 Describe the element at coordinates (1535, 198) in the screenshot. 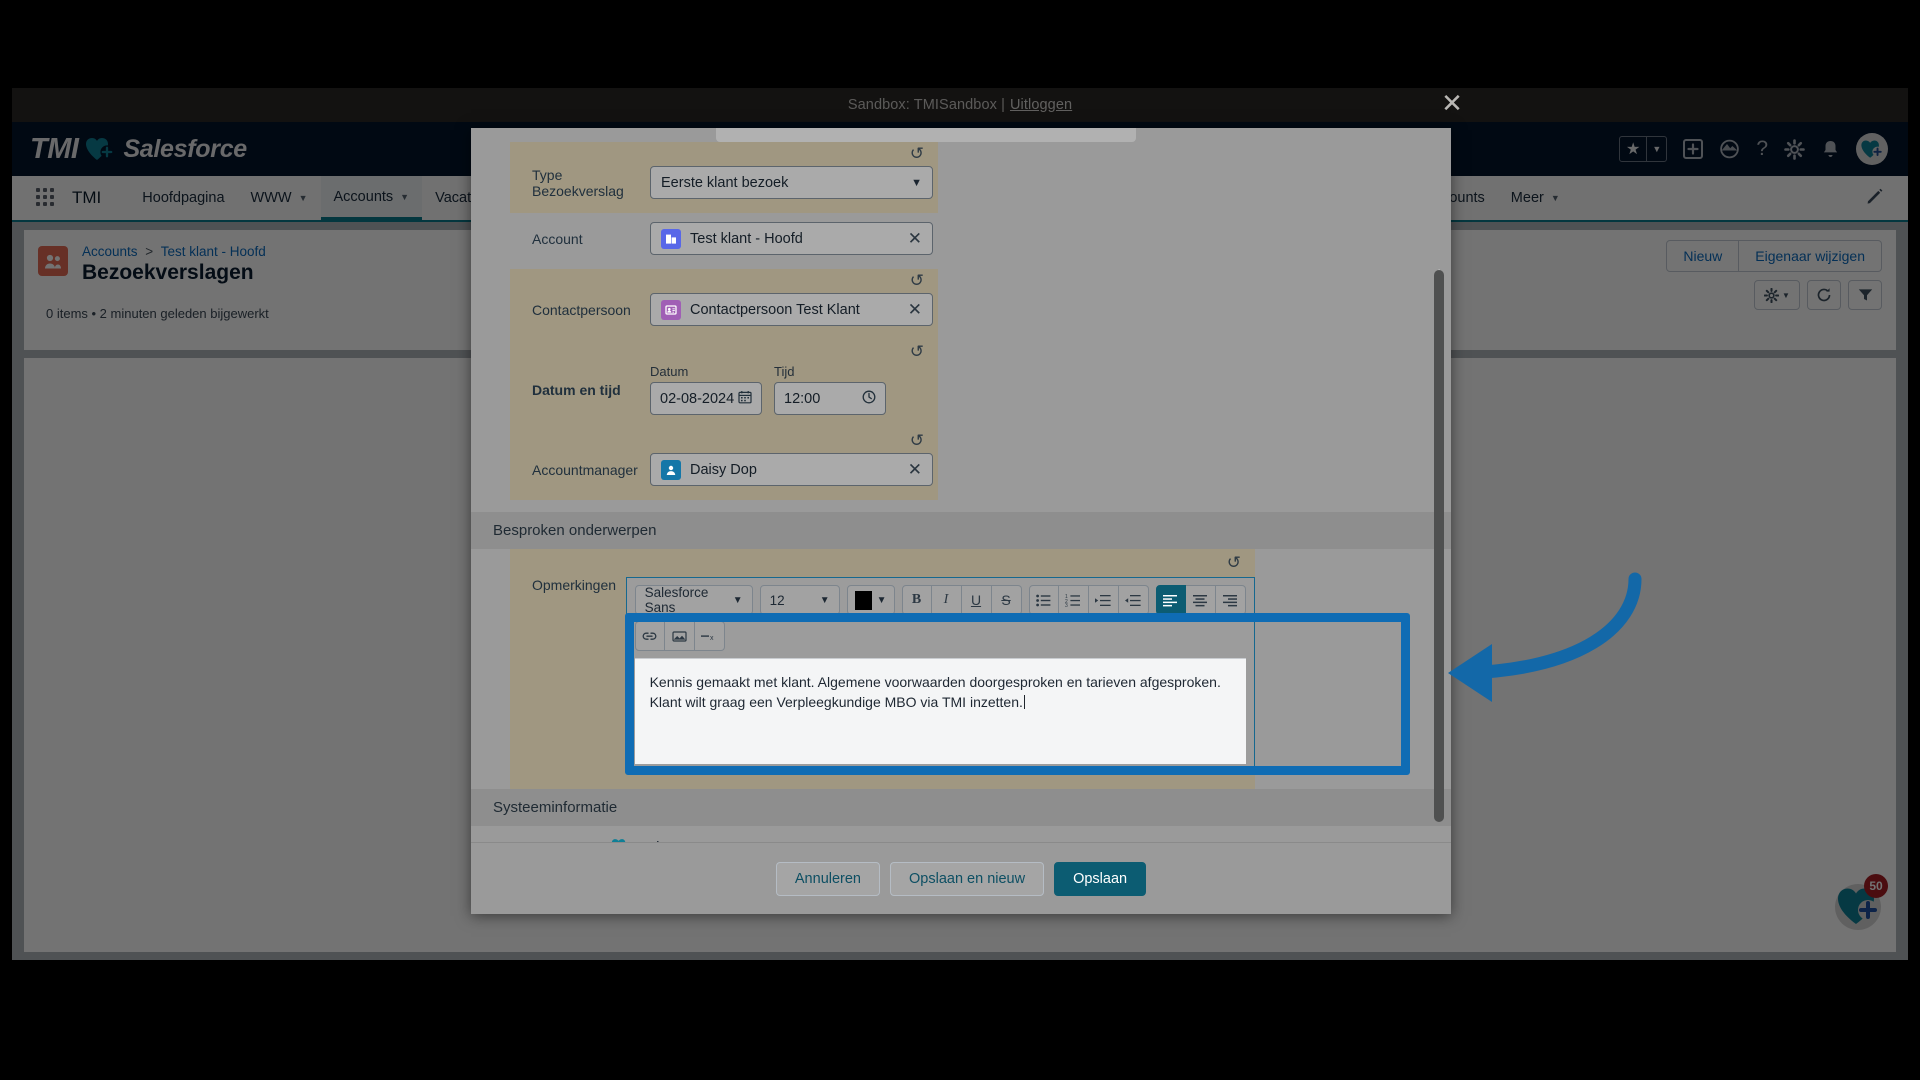

I see `nav-item-meer: Meer ▼` at that location.